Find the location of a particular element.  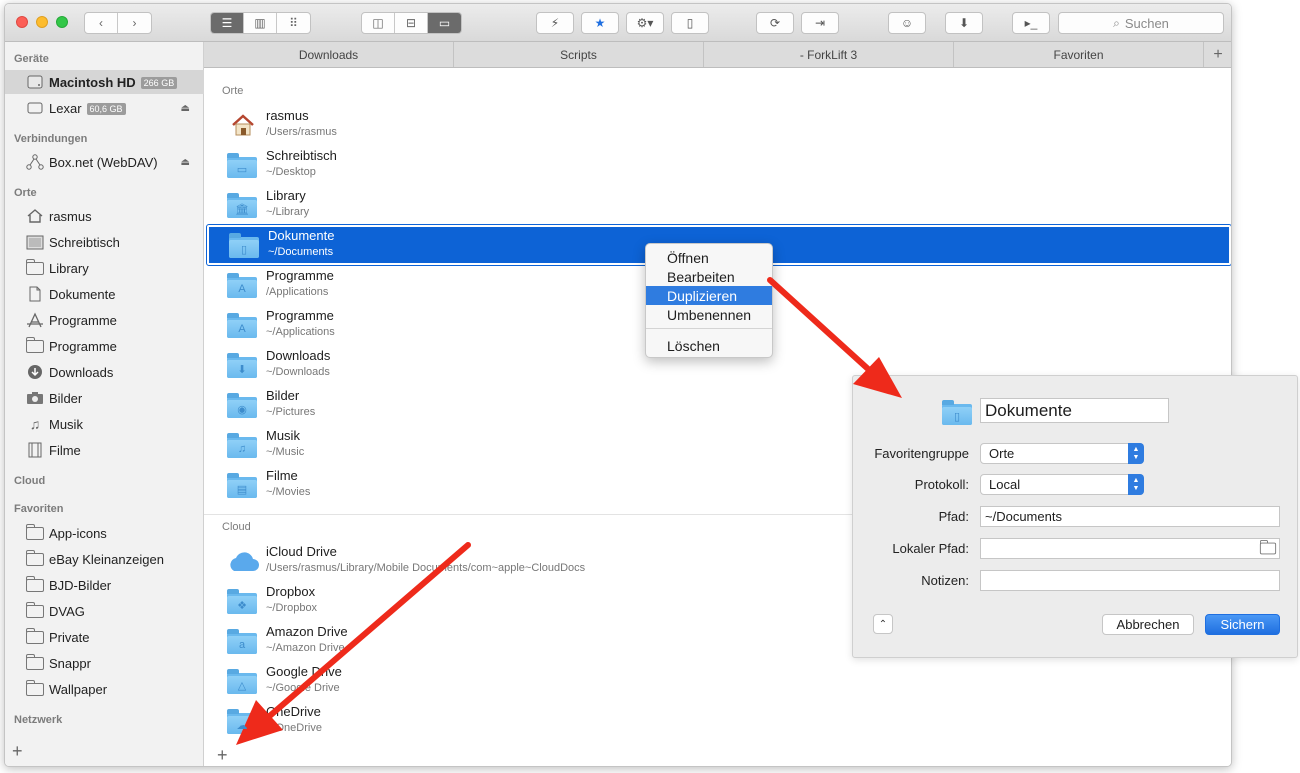

menu-item-open: Öffnen is located at coordinates (709, 257).